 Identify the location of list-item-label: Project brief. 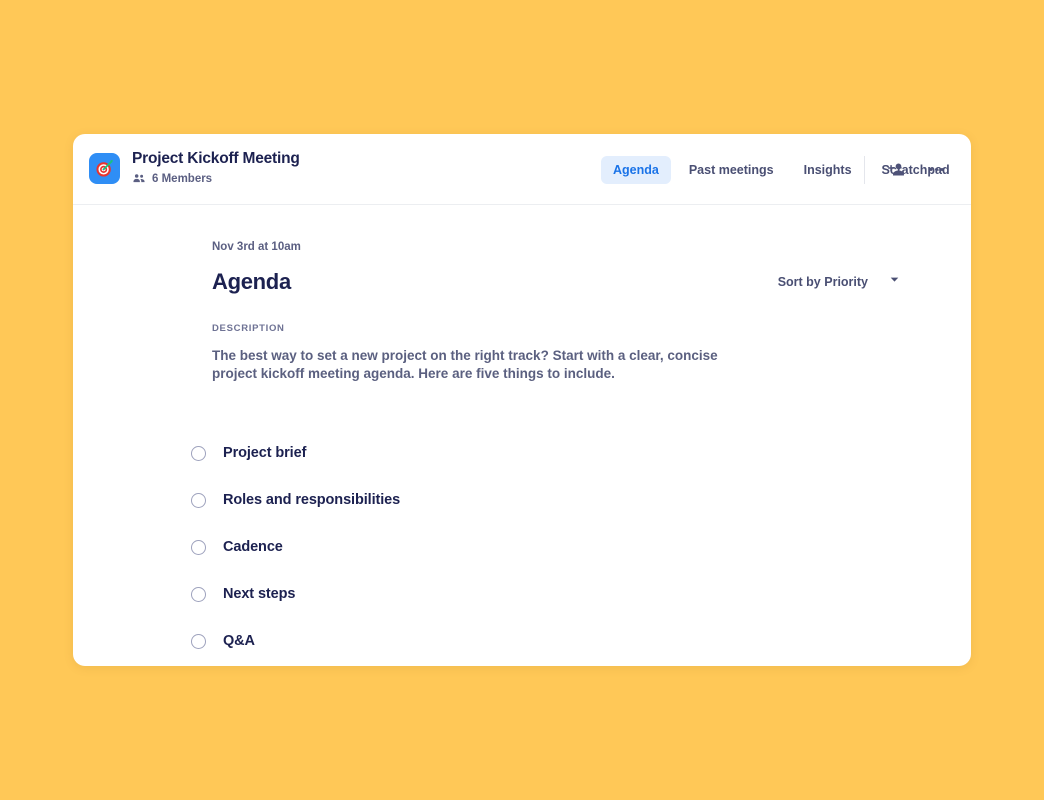
(265, 453).